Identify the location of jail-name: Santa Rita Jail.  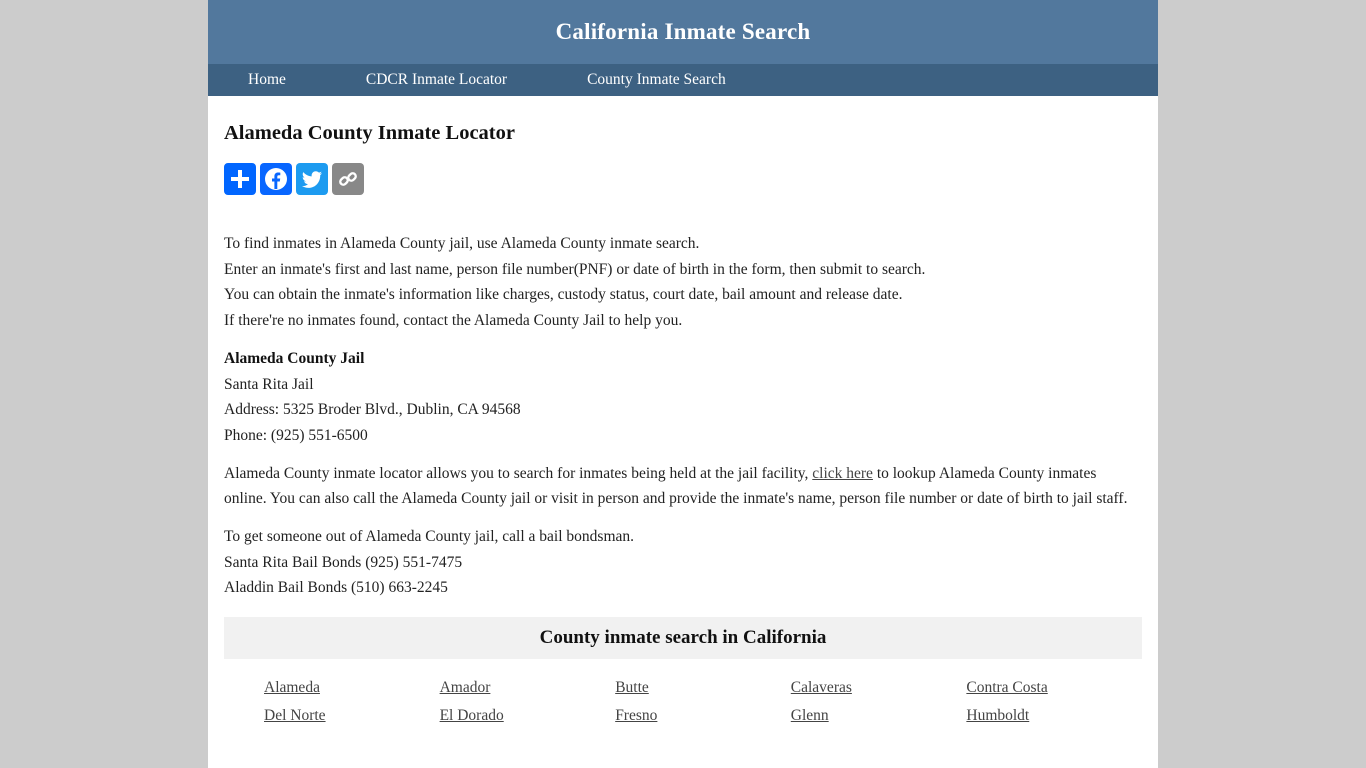
(269, 384).